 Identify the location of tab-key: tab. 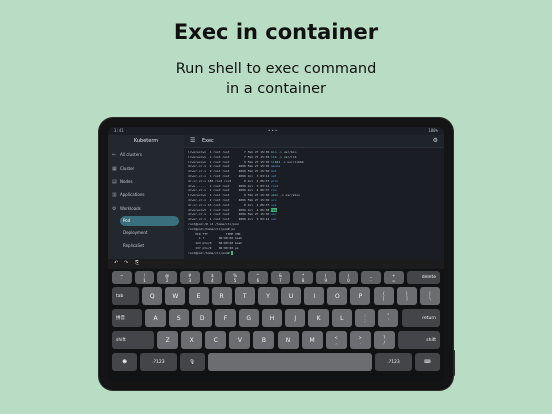
(126, 296).